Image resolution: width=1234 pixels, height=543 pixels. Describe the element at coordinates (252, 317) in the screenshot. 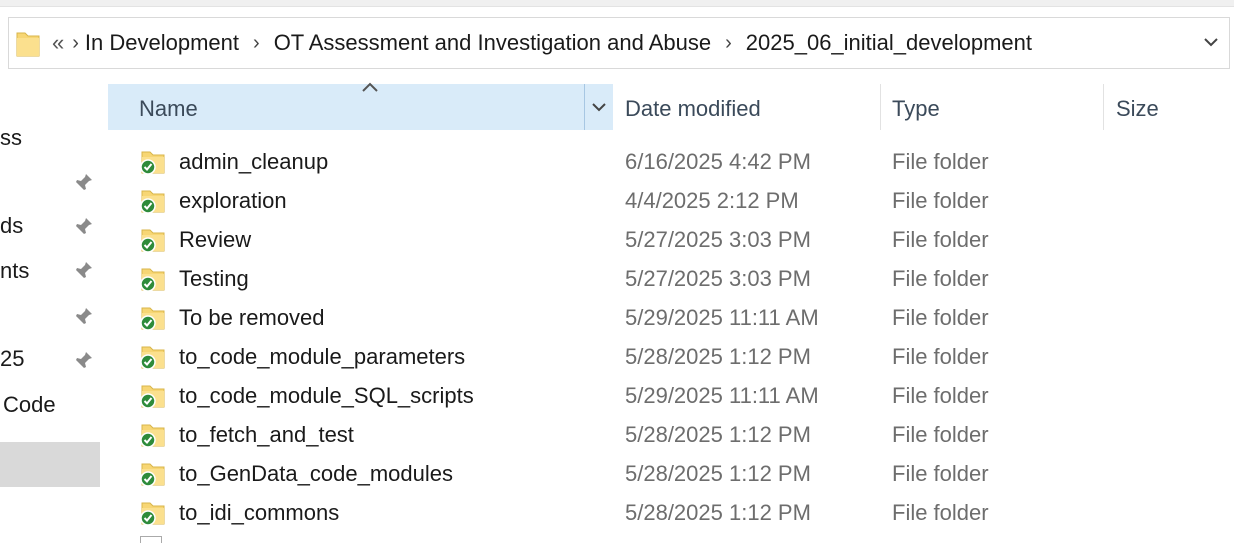

I see `file-name: To be removed` at that location.